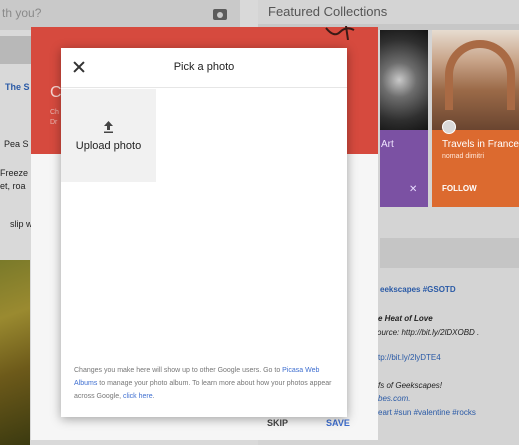  Describe the element at coordinates (204, 87) in the screenshot. I see `dialog-divider` at that location.